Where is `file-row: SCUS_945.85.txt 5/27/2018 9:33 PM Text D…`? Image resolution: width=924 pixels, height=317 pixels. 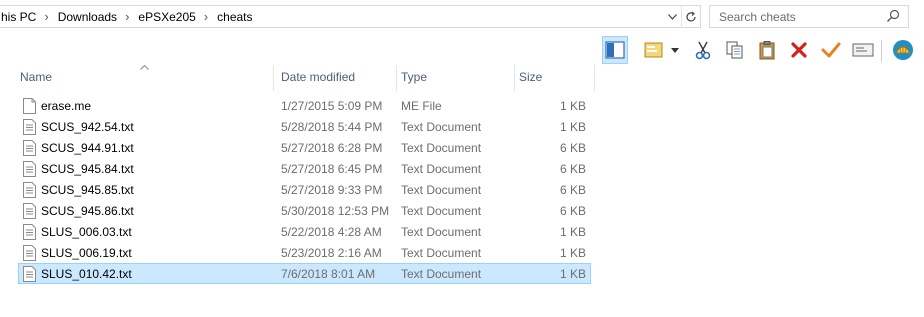
file-row: SCUS_945.85.txt 5/27/2018 9:33 PM Text D… is located at coordinates (304, 189).